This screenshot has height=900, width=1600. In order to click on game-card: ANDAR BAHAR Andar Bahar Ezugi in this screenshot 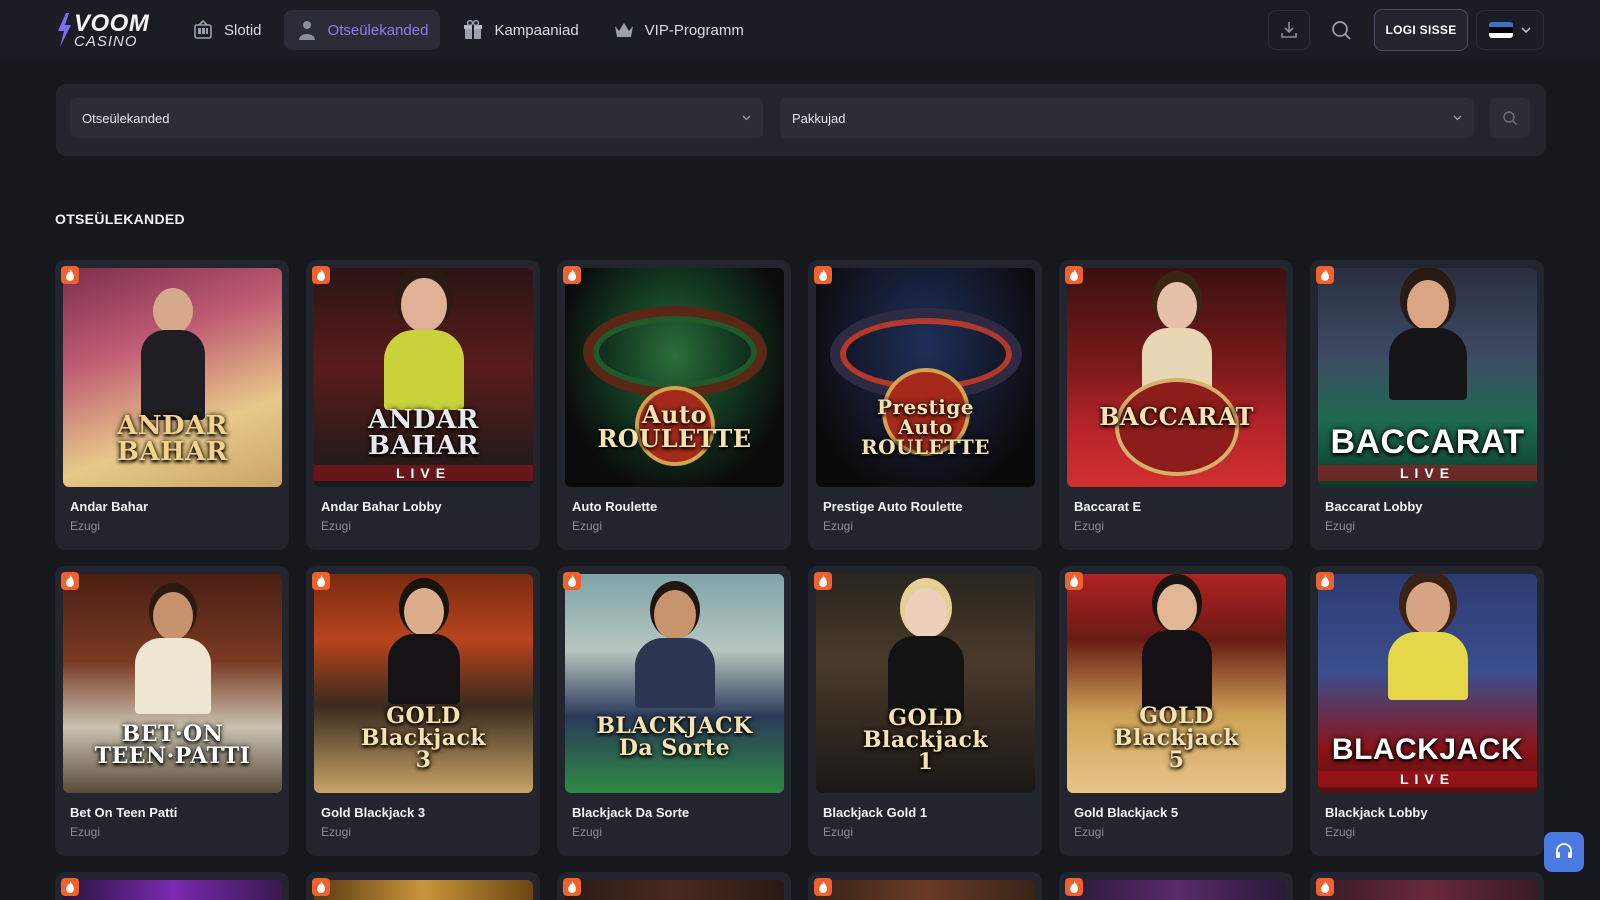, I will do `click(172, 405)`.